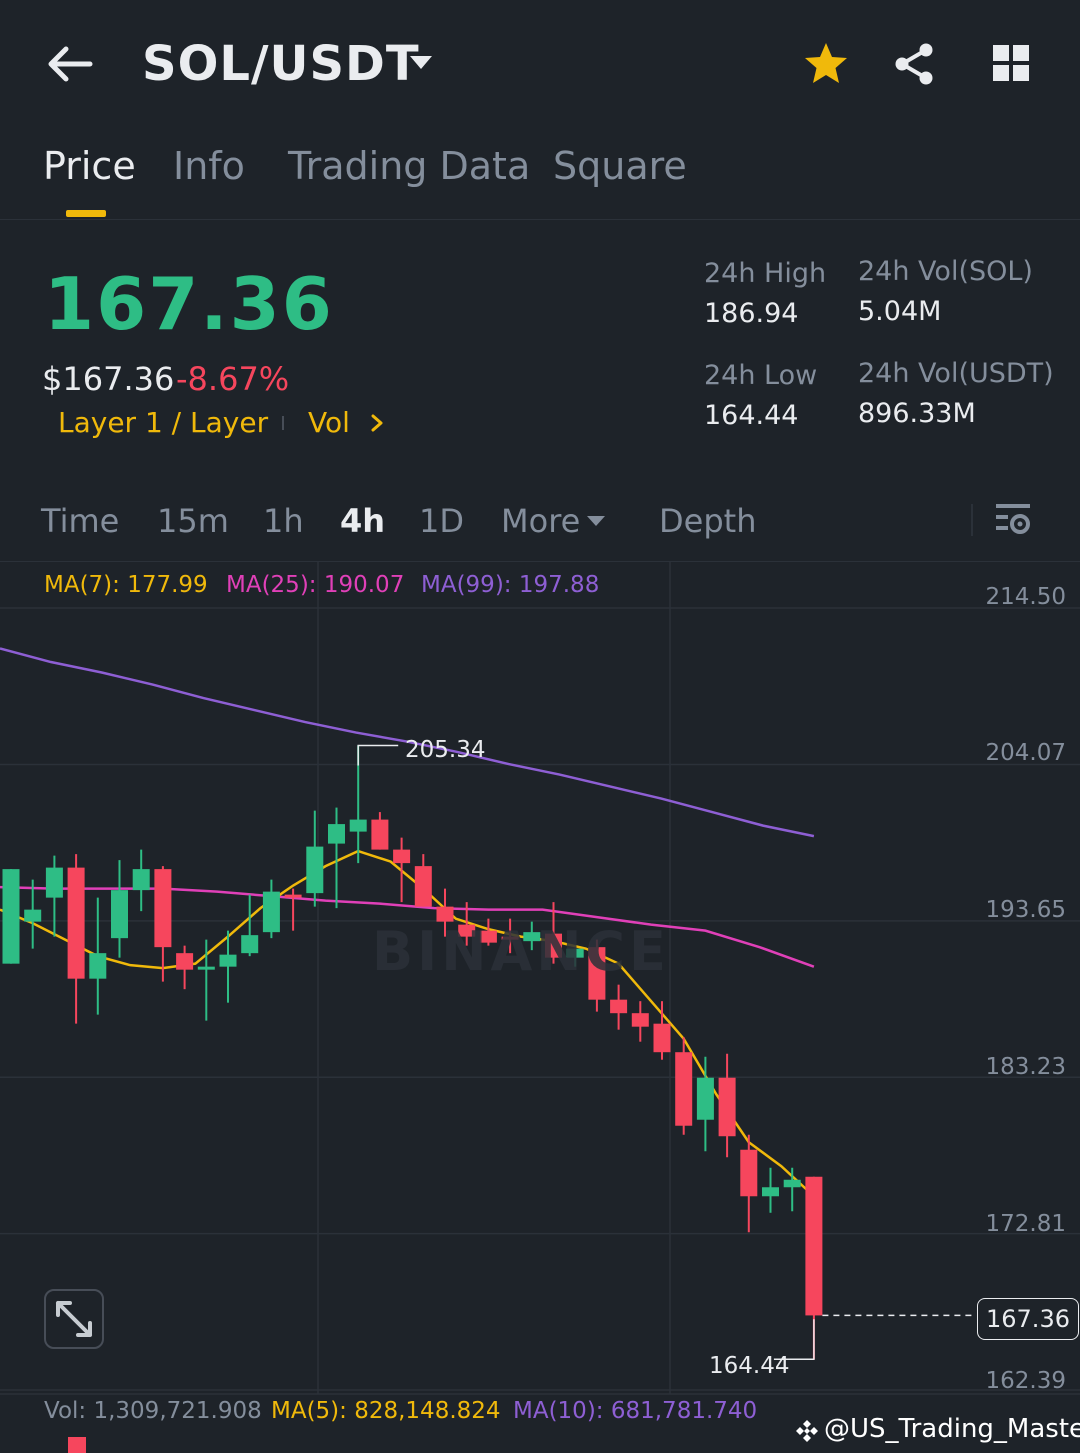 This screenshot has height=1453, width=1080. I want to click on y-axis-tick: 193.65, so click(1025, 910).